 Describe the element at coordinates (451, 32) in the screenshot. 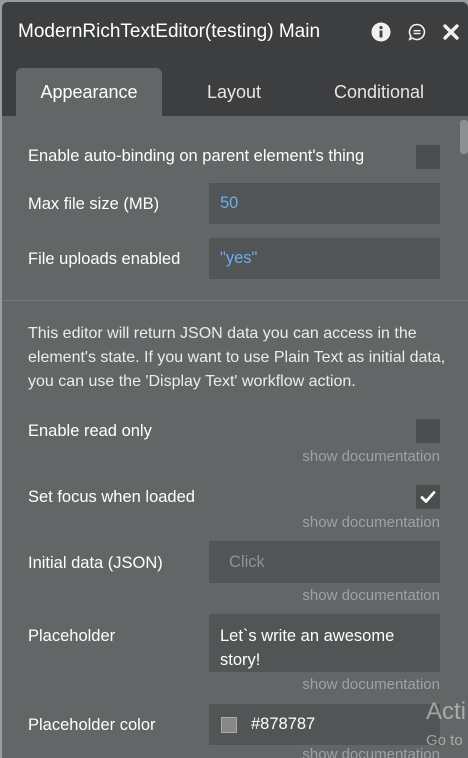

I see `close-icon` at that location.